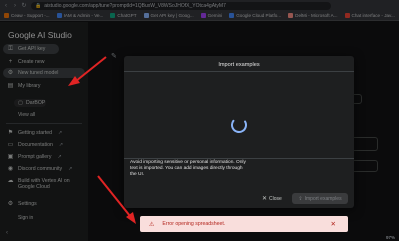  Describe the element at coordinates (239, 125) in the screenshot. I see `loading-spinner-icon` at that location.